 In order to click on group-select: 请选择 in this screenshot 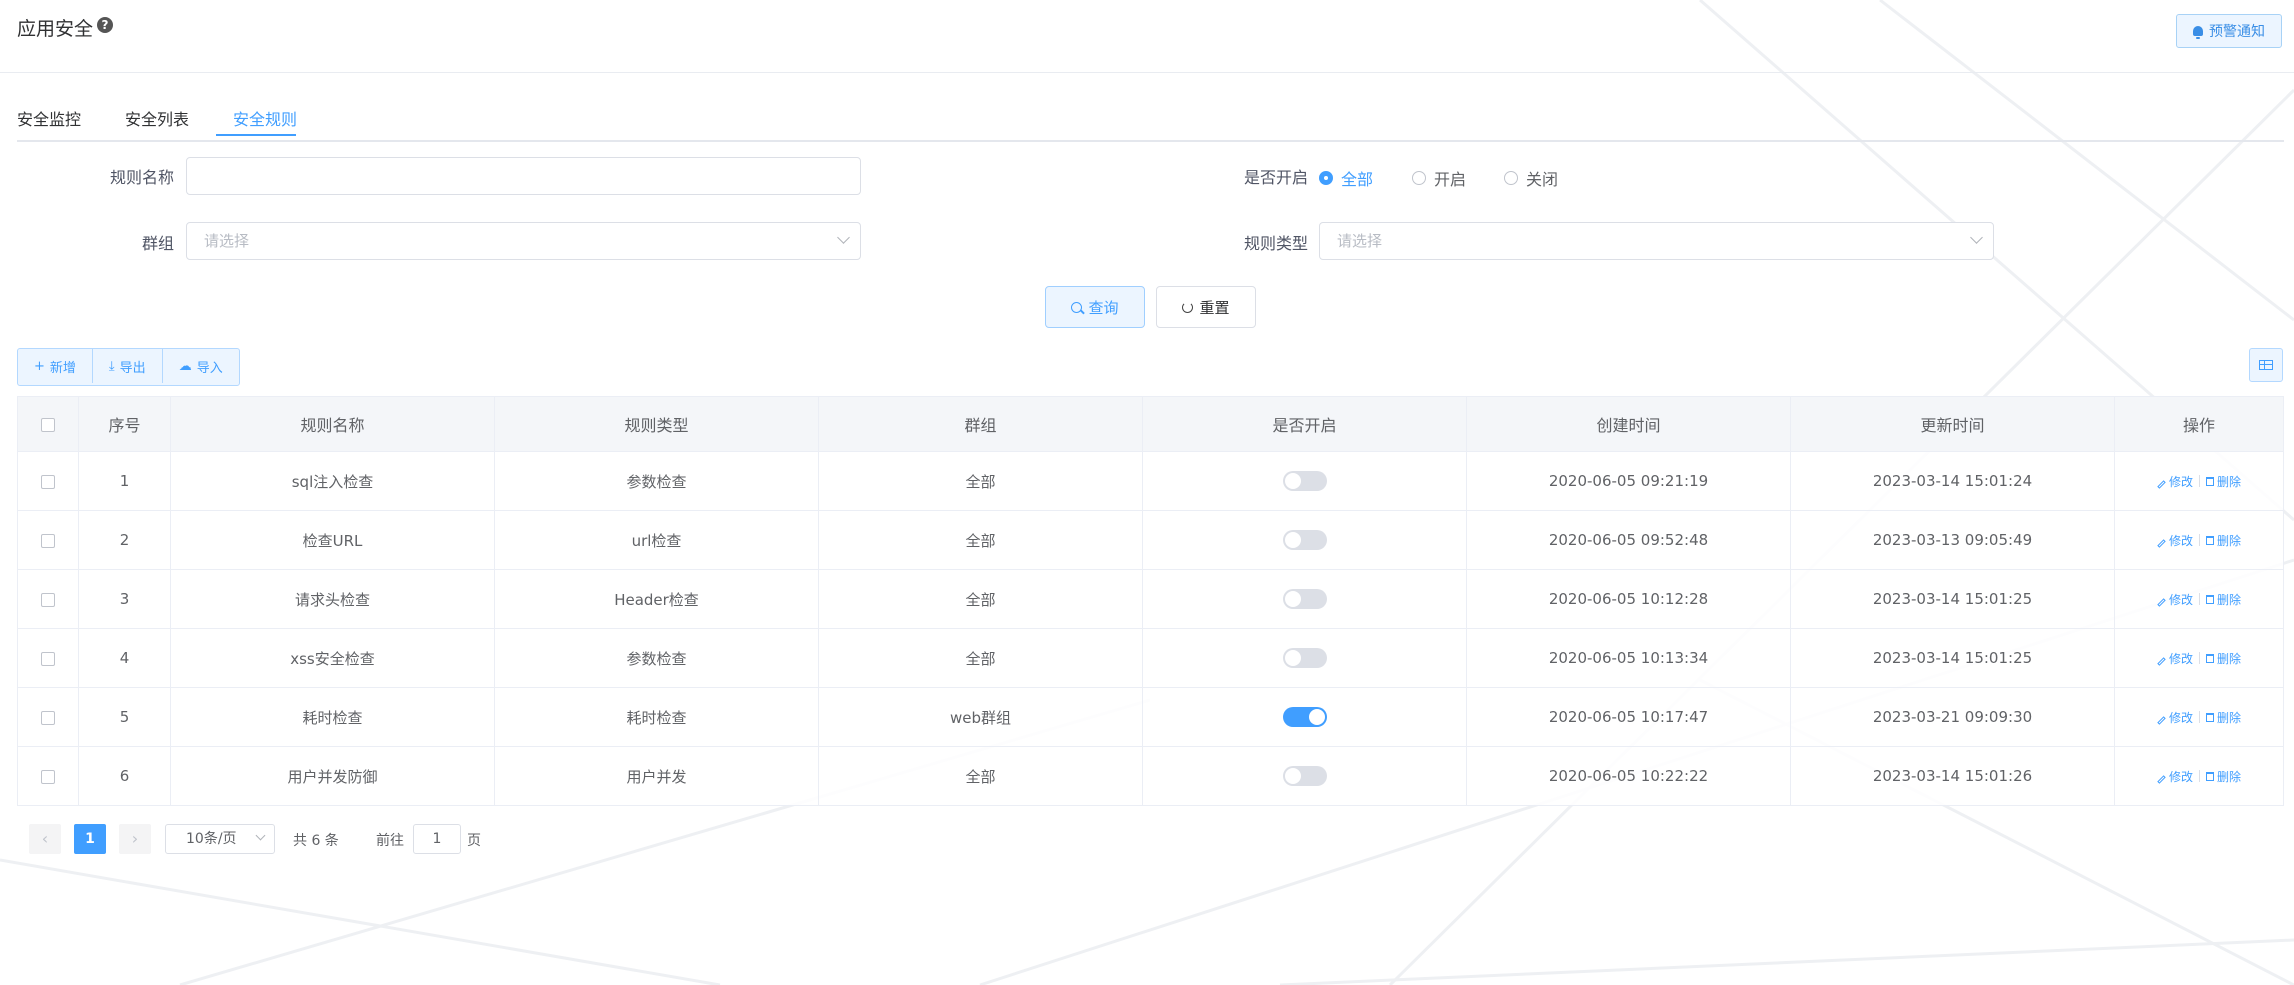, I will do `click(523, 241)`.